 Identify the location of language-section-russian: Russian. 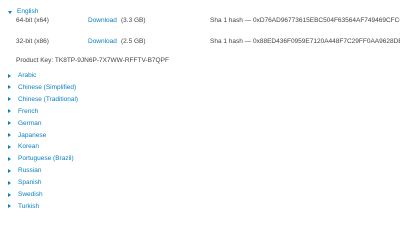
(83, 171).